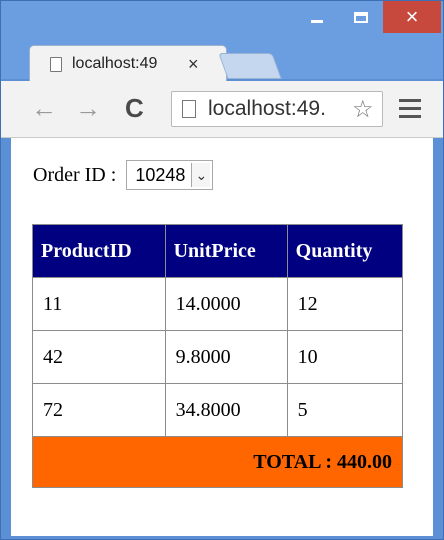 The height and width of the screenshot is (540, 444). Describe the element at coordinates (44, 108) in the screenshot. I see `back-arrow-icon: ←` at that location.